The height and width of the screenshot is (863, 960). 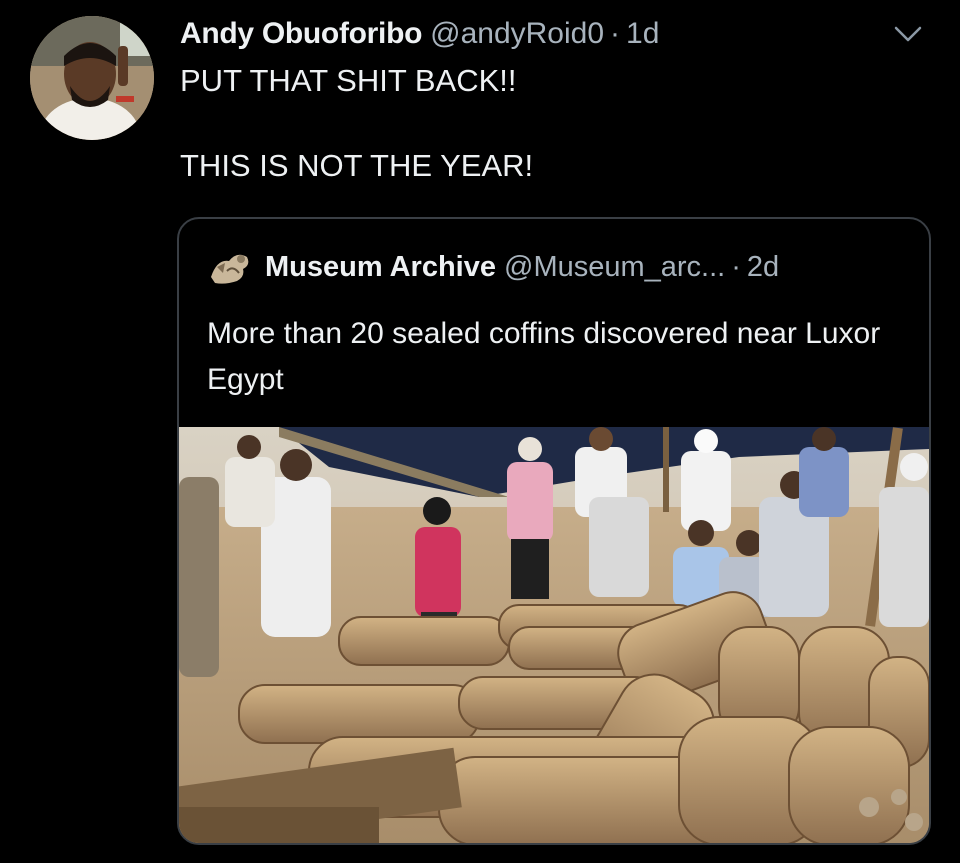 I want to click on tweet-header: Andy Obuoforibo @andyRoid0 · 1d, so click(x=419, y=34).